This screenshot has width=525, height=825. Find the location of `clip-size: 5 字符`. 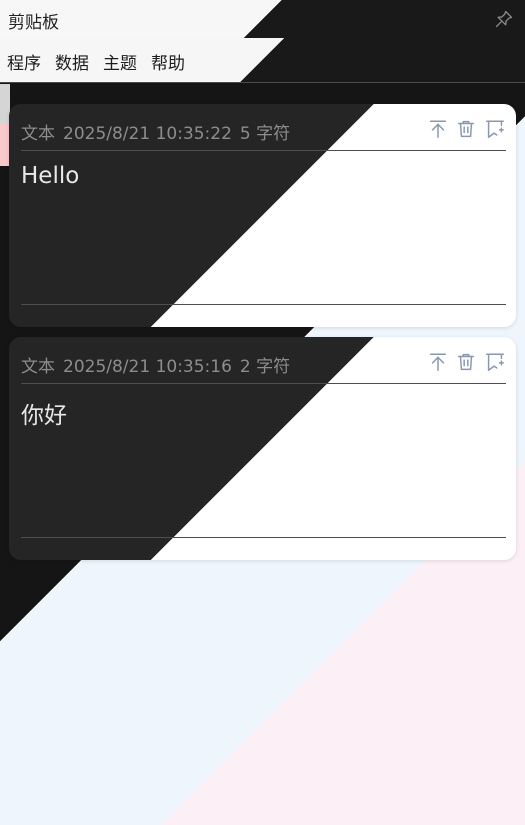

clip-size: 5 字符 is located at coordinates (265, 134).